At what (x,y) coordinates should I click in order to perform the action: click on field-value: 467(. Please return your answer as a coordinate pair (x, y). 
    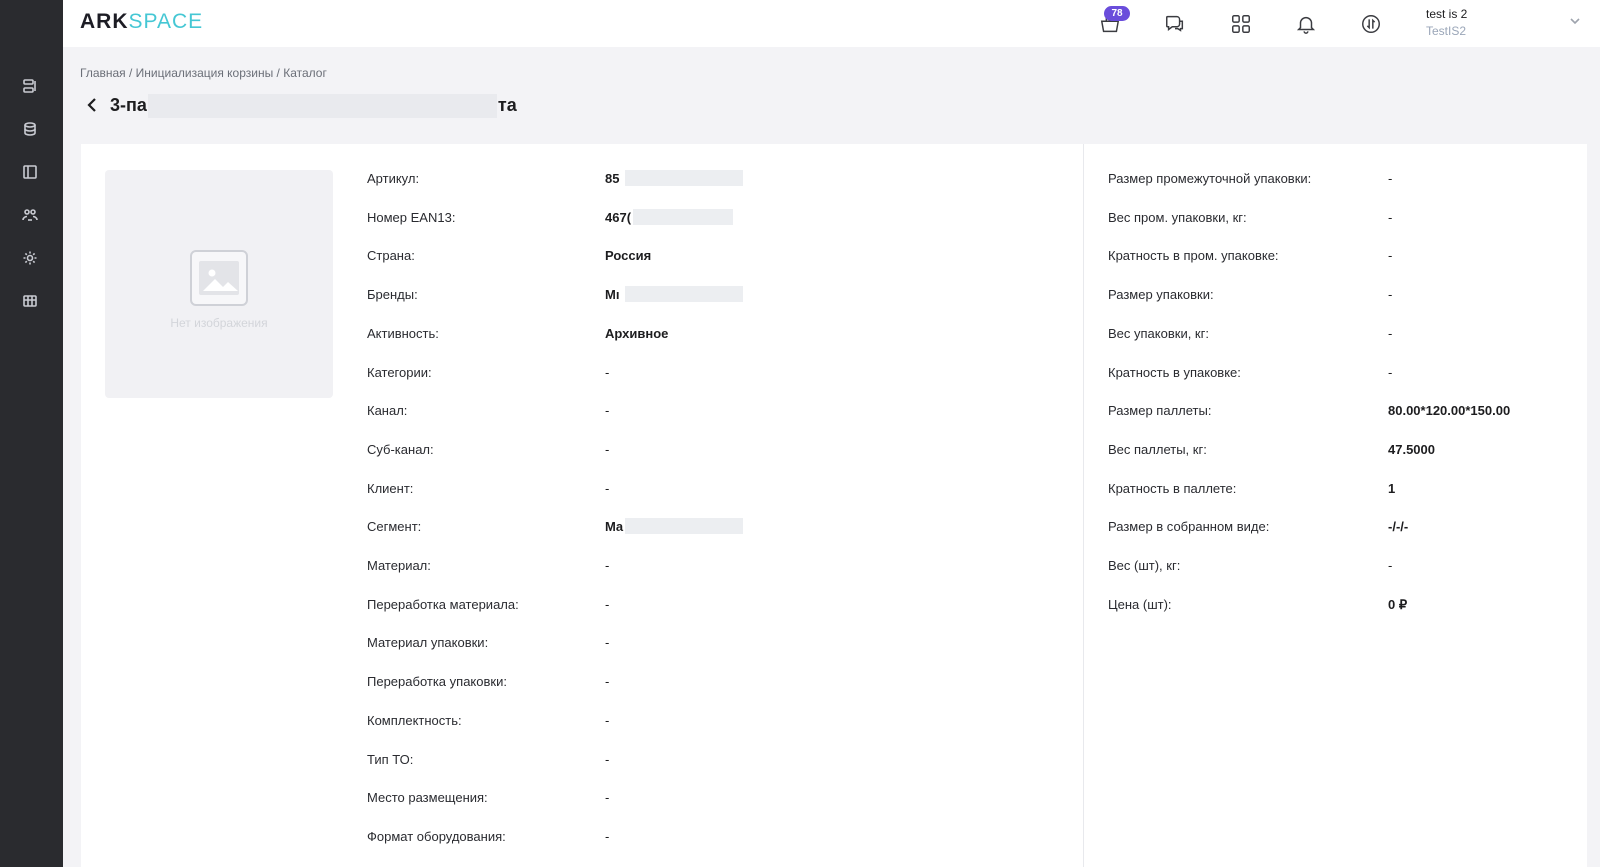
    Looking at the image, I should click on (618, 217).